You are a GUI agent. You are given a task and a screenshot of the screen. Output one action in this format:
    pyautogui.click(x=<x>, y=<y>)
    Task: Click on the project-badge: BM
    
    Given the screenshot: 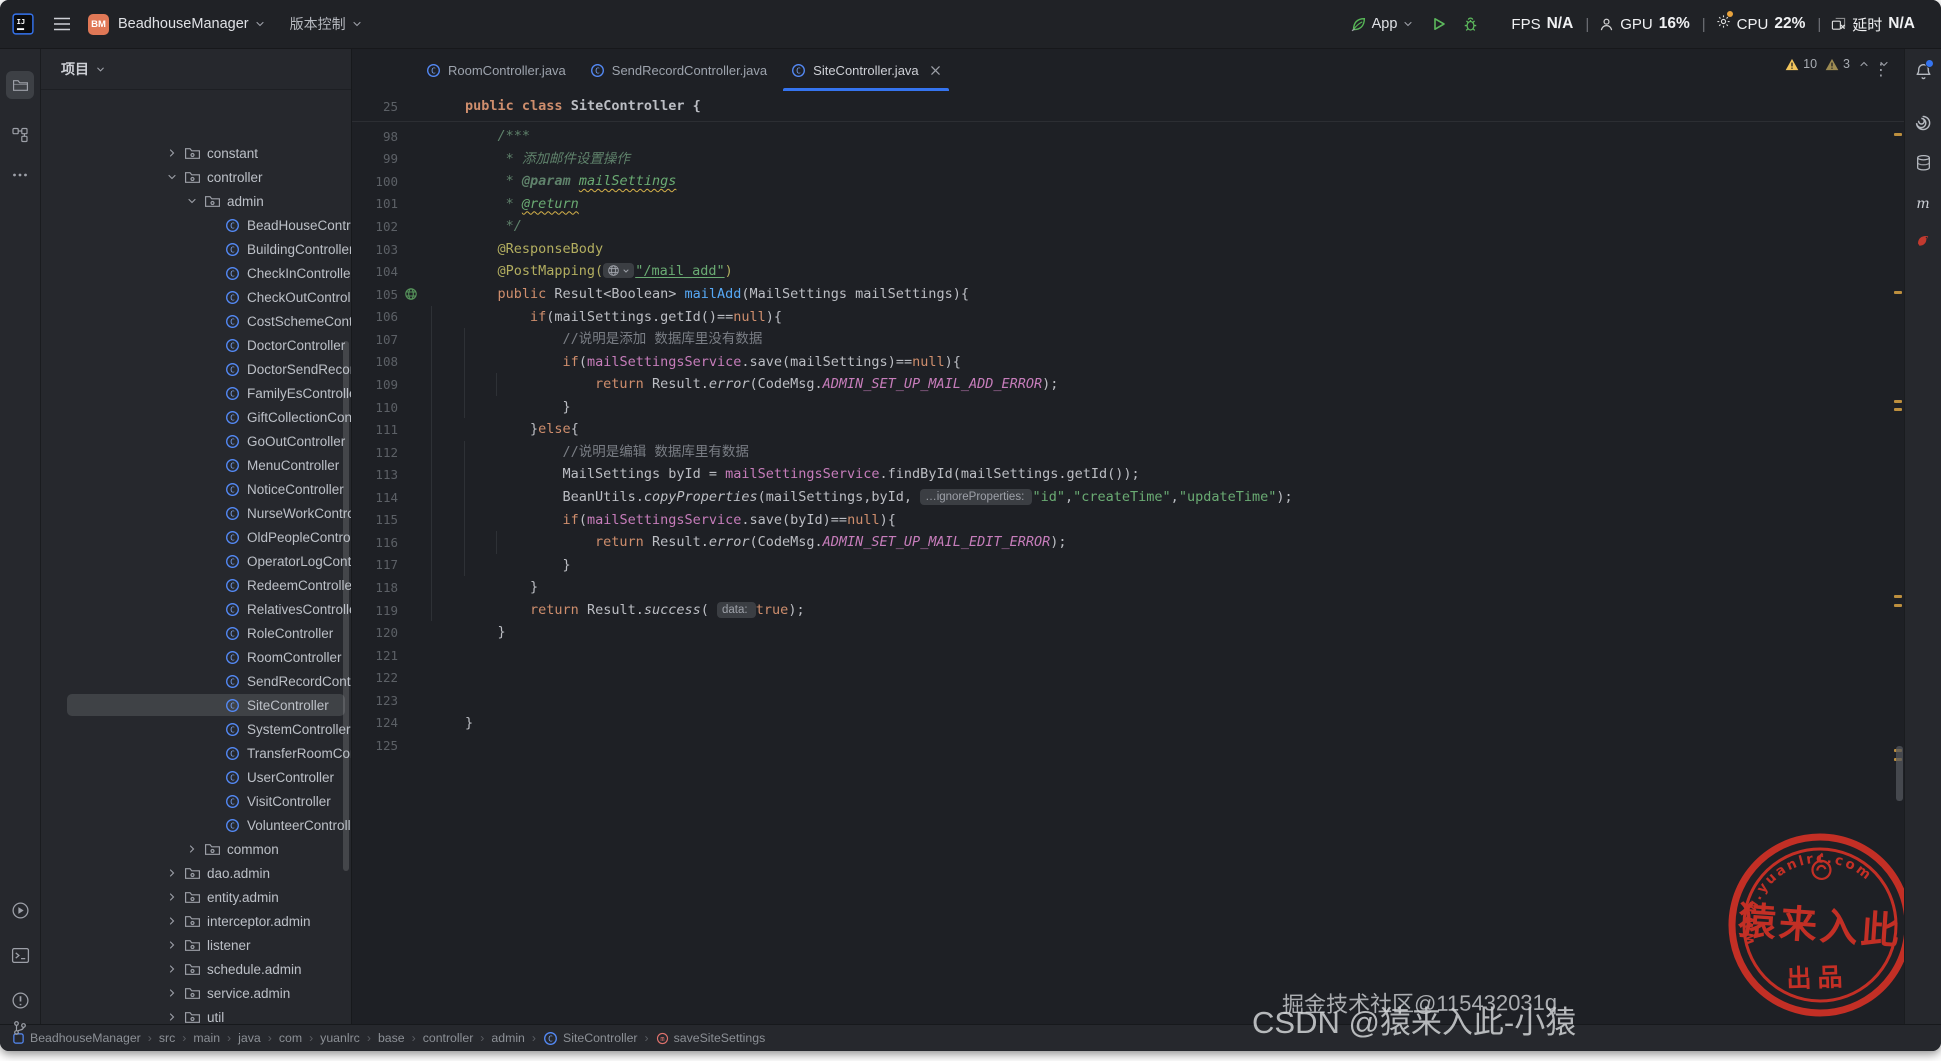 What is the action you would take?
    pyautogui.click(x=98, y=24)
    